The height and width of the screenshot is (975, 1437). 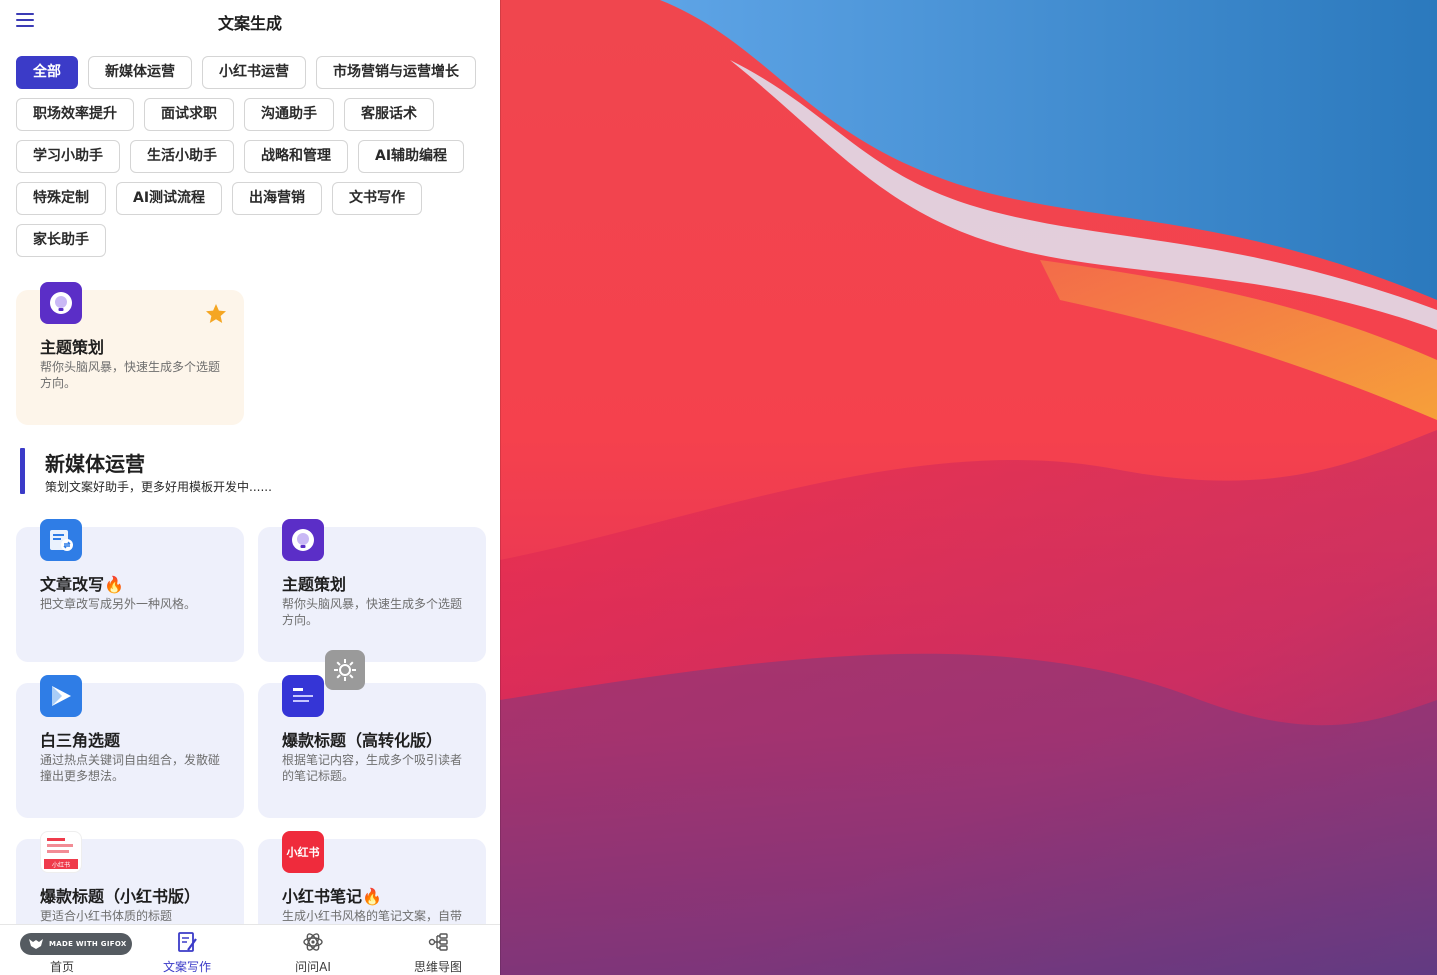 What do you see at coordinates (437, 967) in the screenshot?
I see `nav-label: 思维导图` at bounding box center [437, 967].